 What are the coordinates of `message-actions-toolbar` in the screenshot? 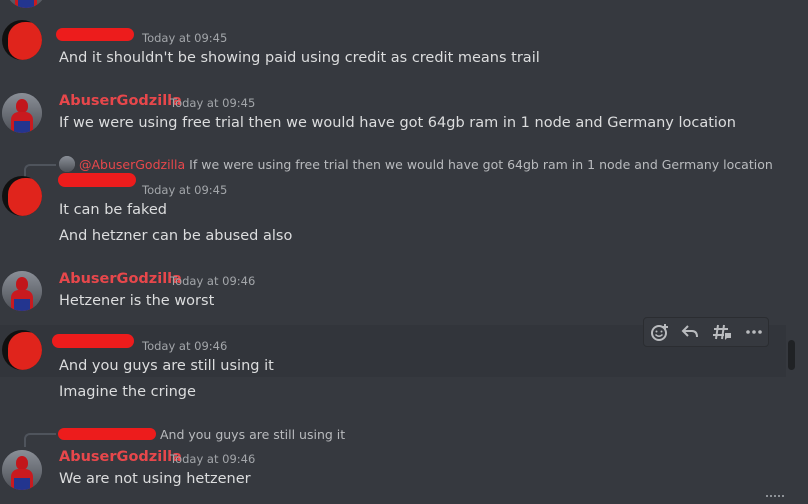 It's located at (706, 332).